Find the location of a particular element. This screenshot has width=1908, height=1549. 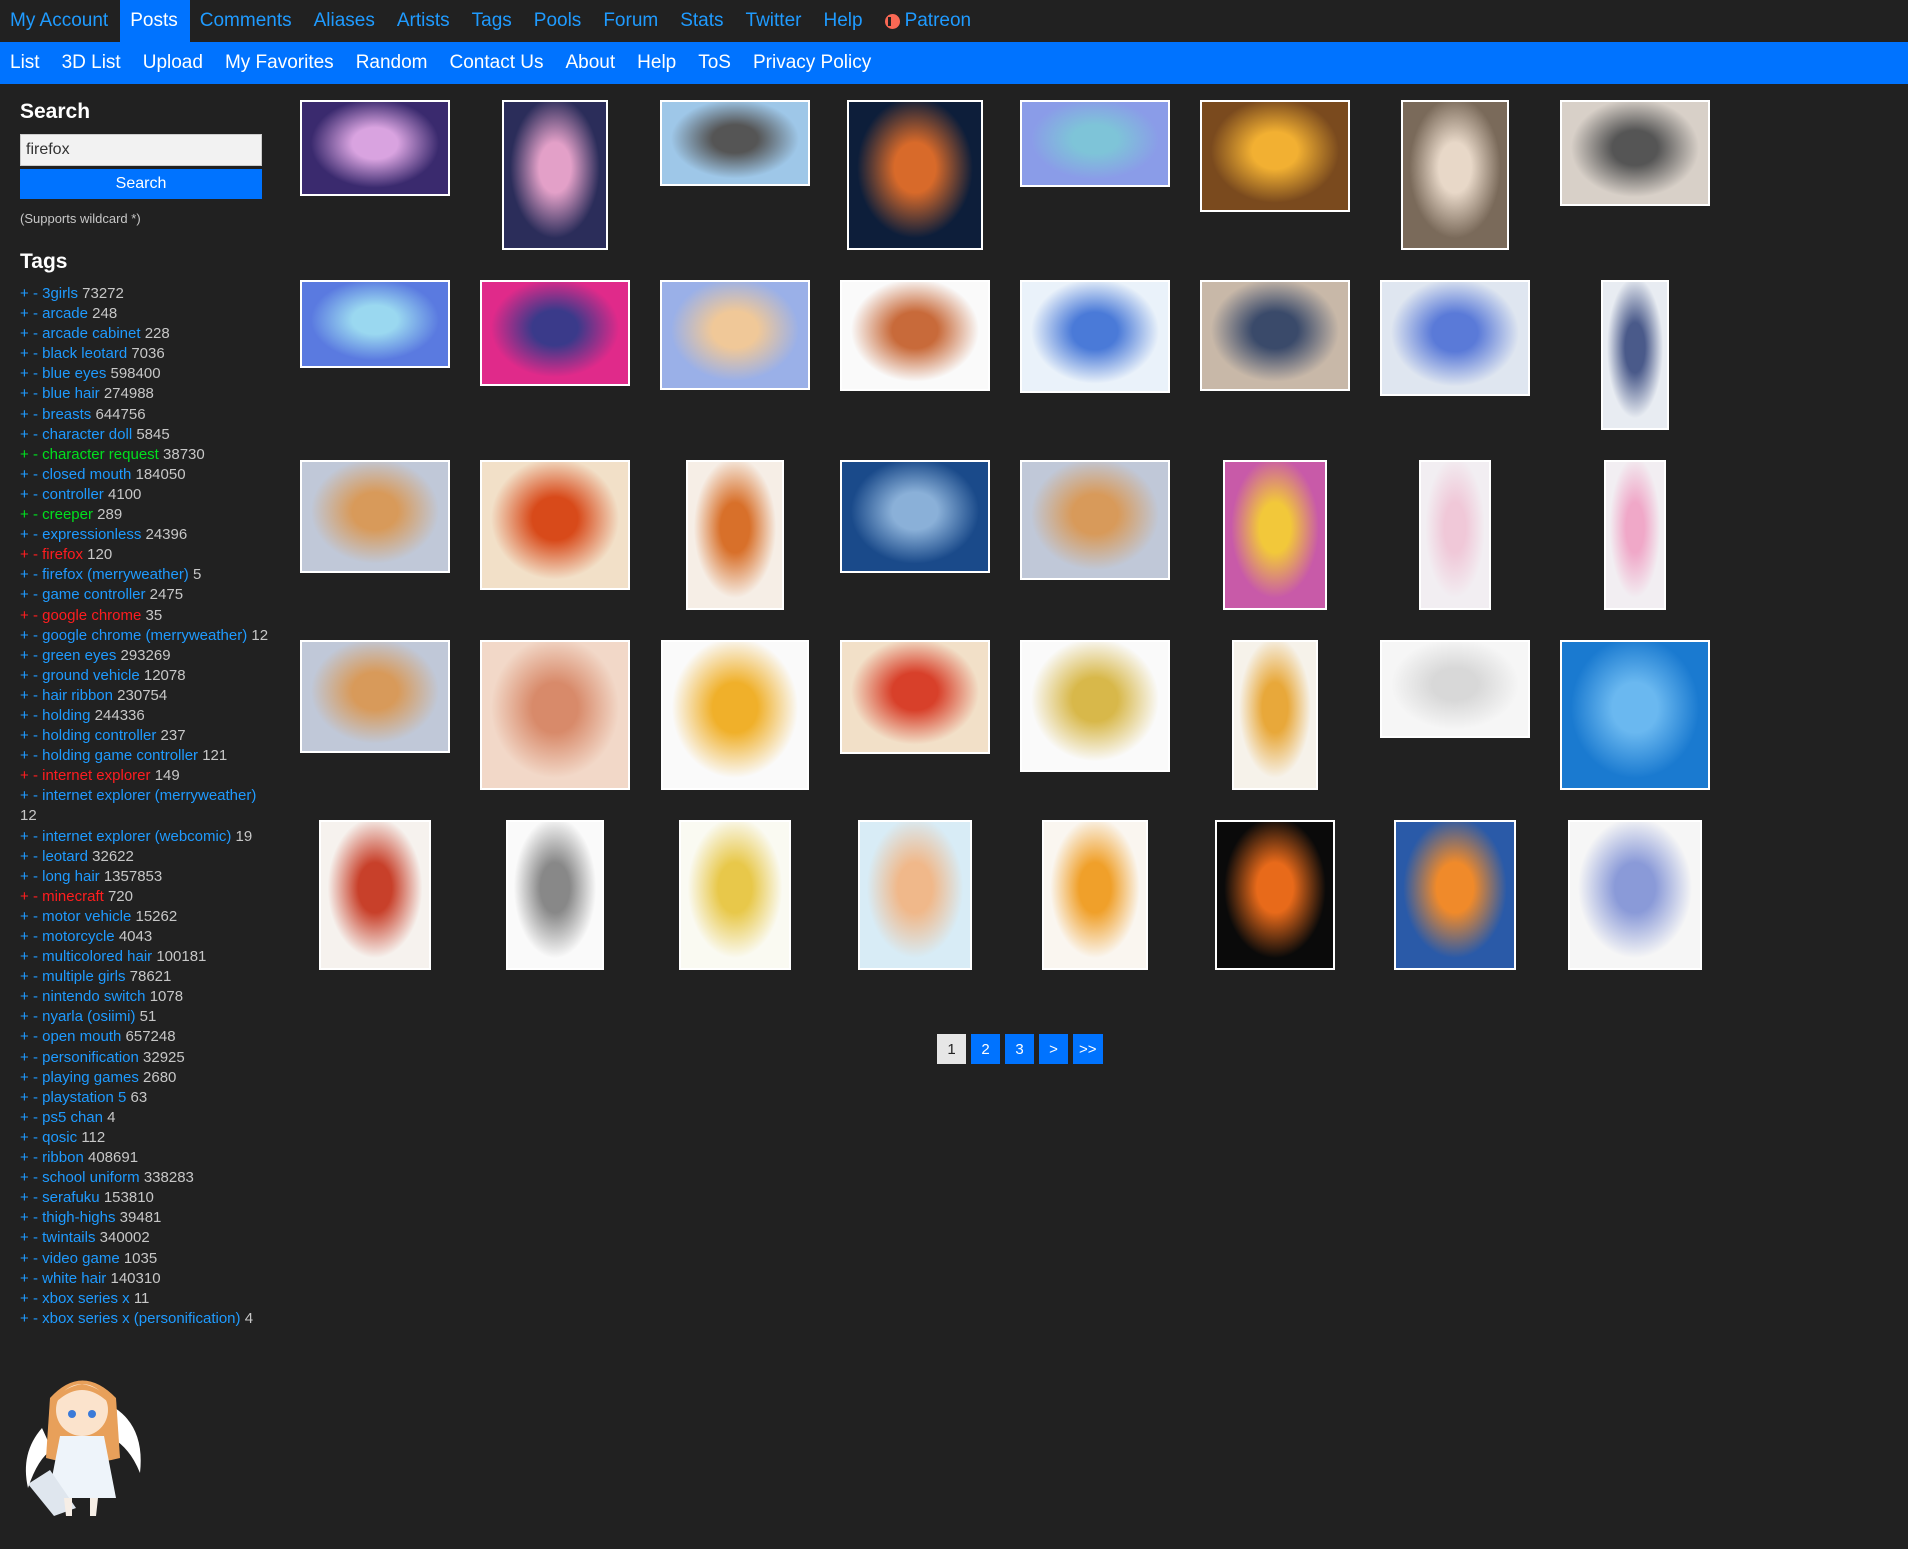

tag-link: ground vehicle is located at coordinates (91, 675).